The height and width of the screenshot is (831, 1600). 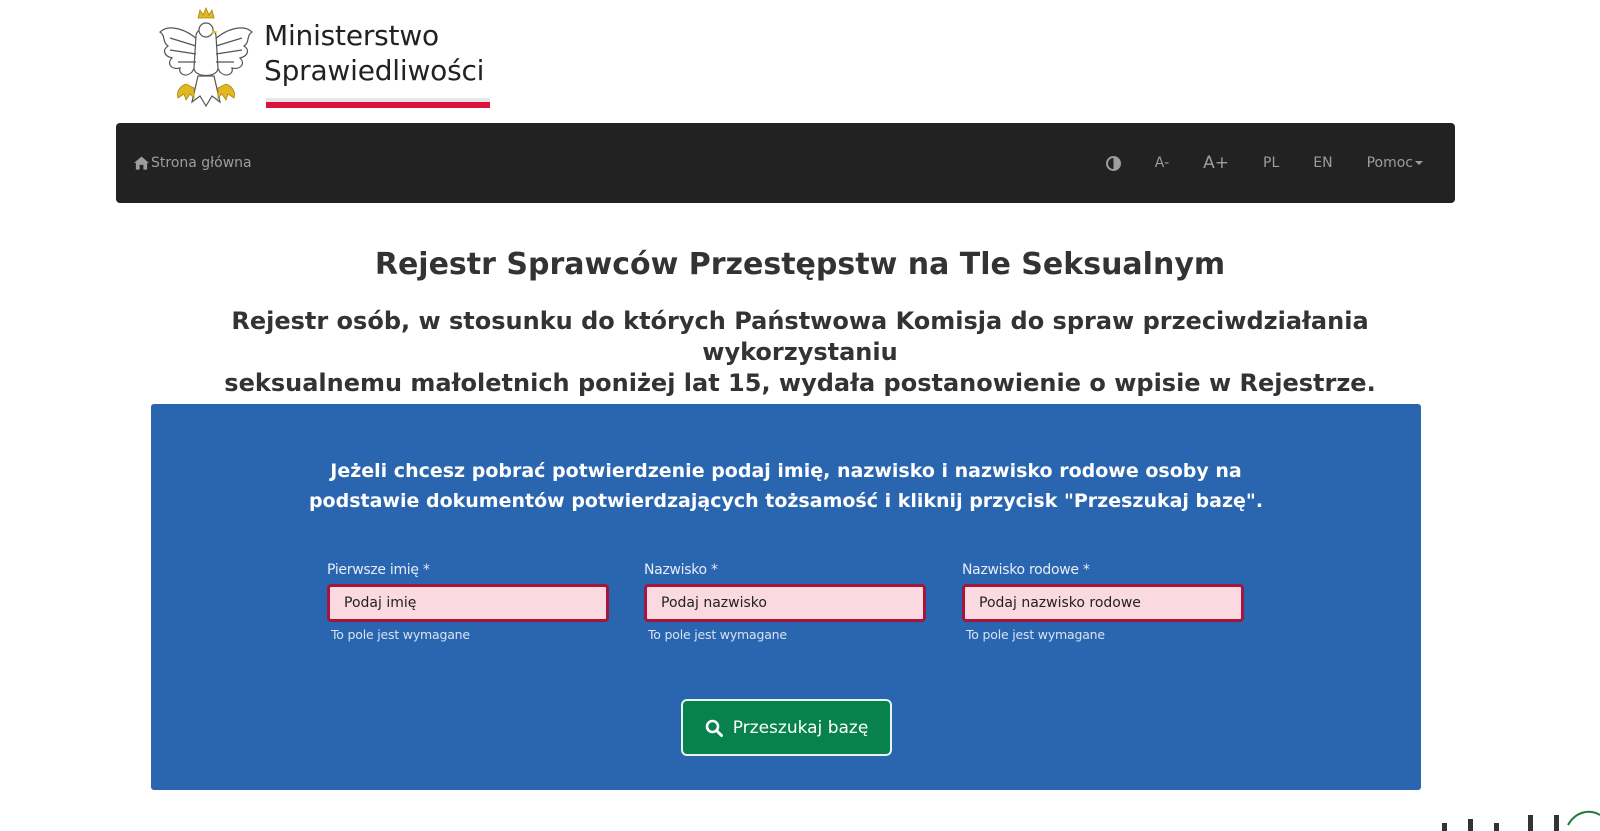 I want to click on home-icon, so click(x=141, y=163).